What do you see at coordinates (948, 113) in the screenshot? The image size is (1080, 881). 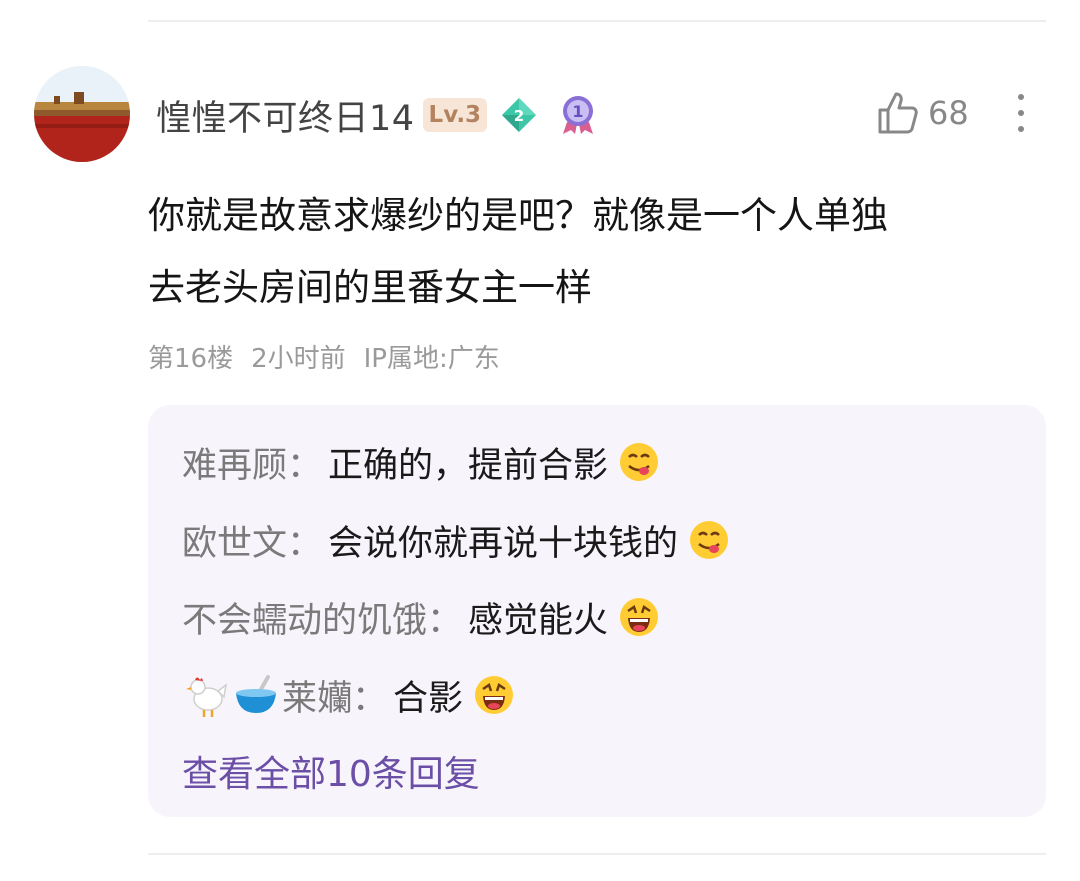 I see `like-count: 68` at bounding box center [948, 113].